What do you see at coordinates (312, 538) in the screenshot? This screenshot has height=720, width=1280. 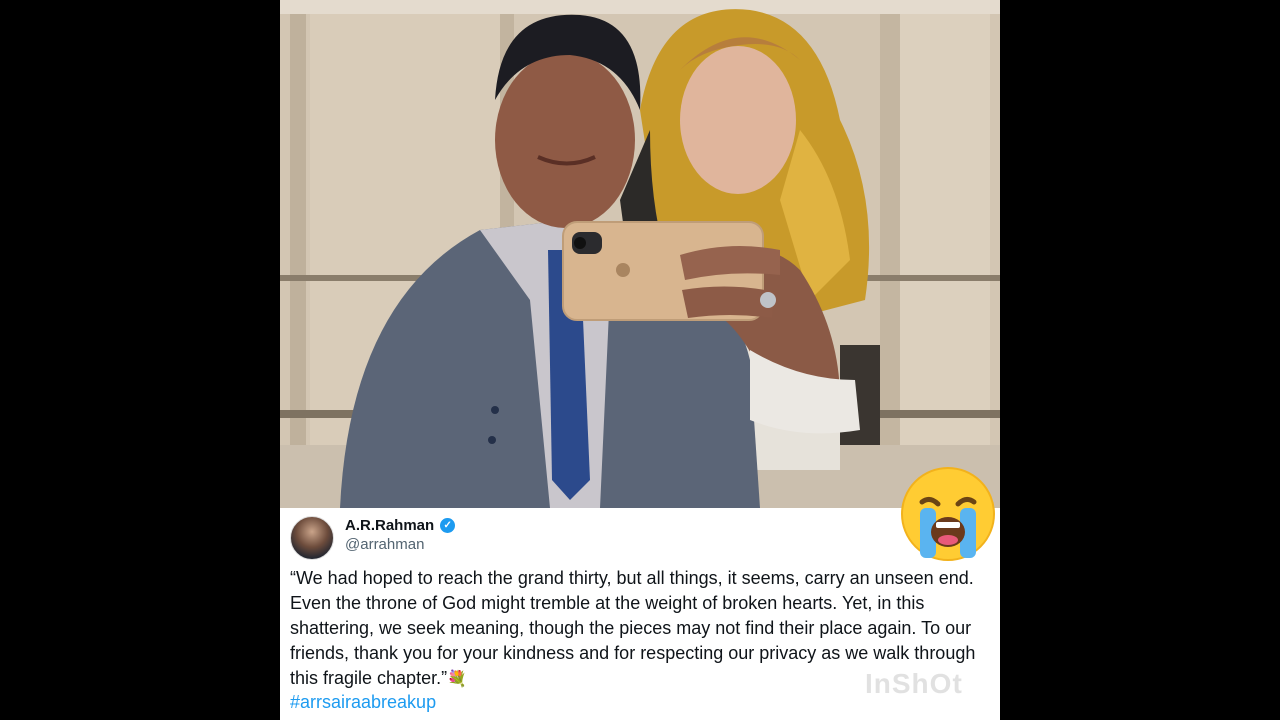 I see `avatar` at bounding box center [312, 538].